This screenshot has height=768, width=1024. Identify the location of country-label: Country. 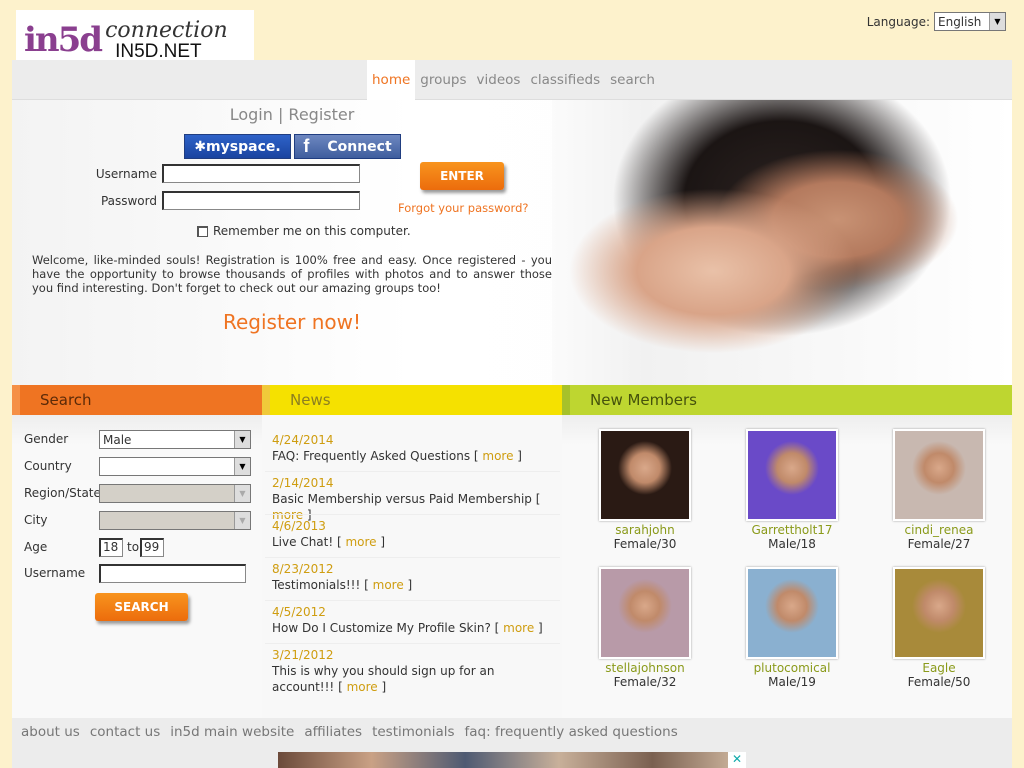
(48, 466).